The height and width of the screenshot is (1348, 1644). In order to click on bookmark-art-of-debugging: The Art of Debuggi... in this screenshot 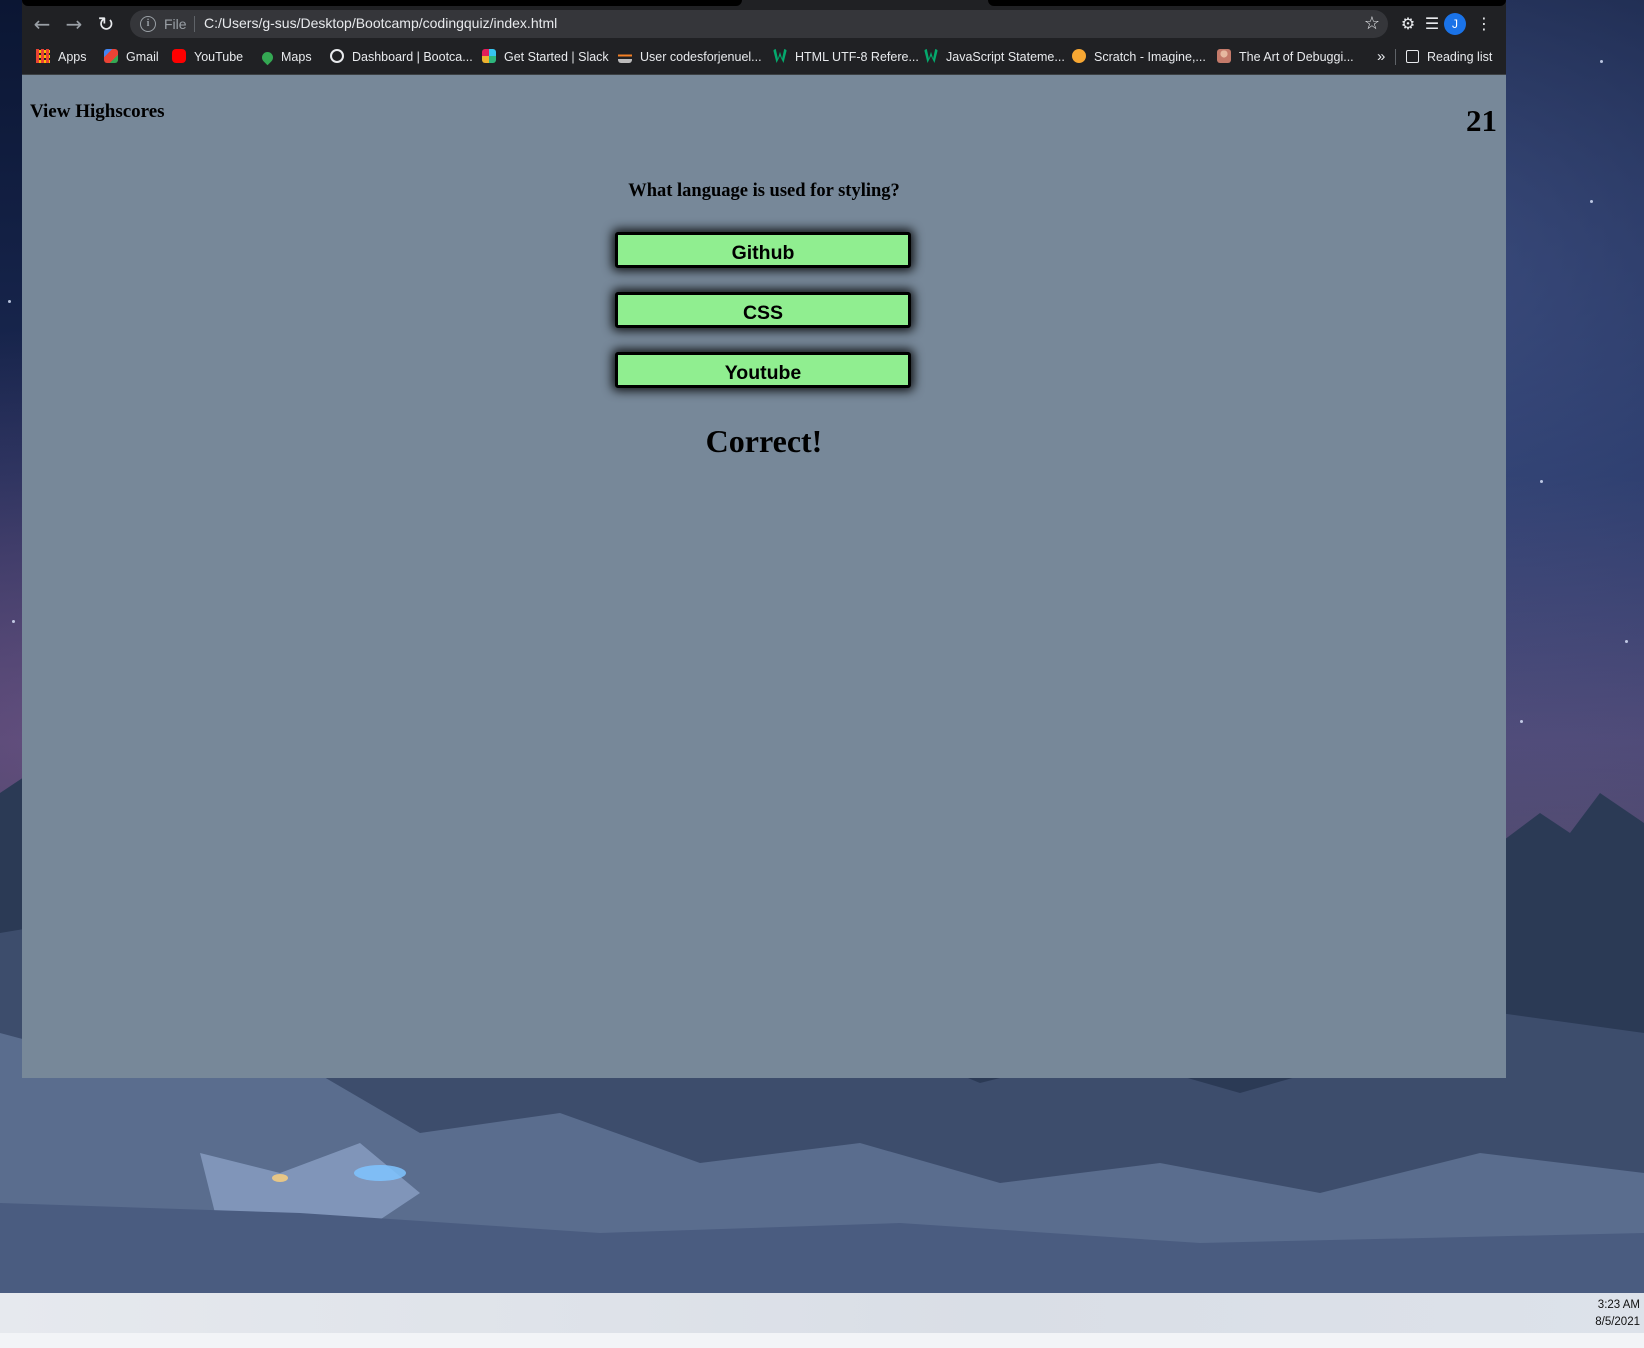, I will do `click(1285, 57)`.